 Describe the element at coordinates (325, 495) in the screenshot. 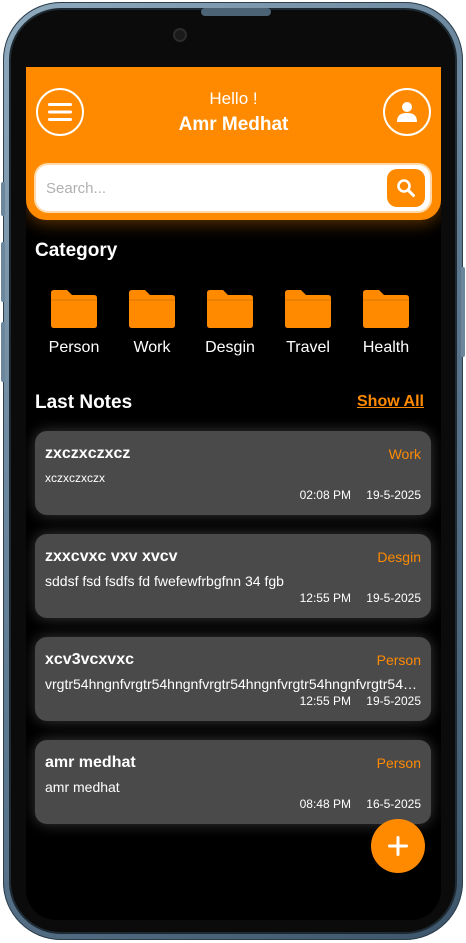

I see `note-time: 02:08 PM` at that location.